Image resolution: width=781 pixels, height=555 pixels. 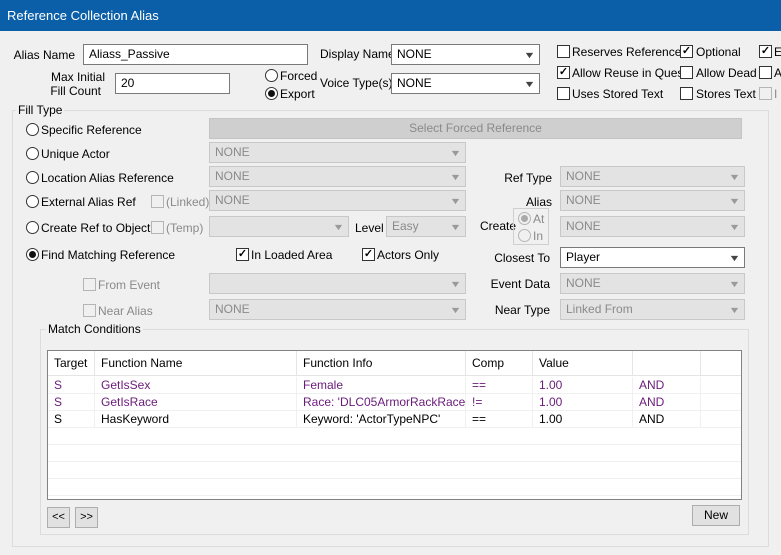 I want to click on temp-checkbox, so click(x=157, y=227).